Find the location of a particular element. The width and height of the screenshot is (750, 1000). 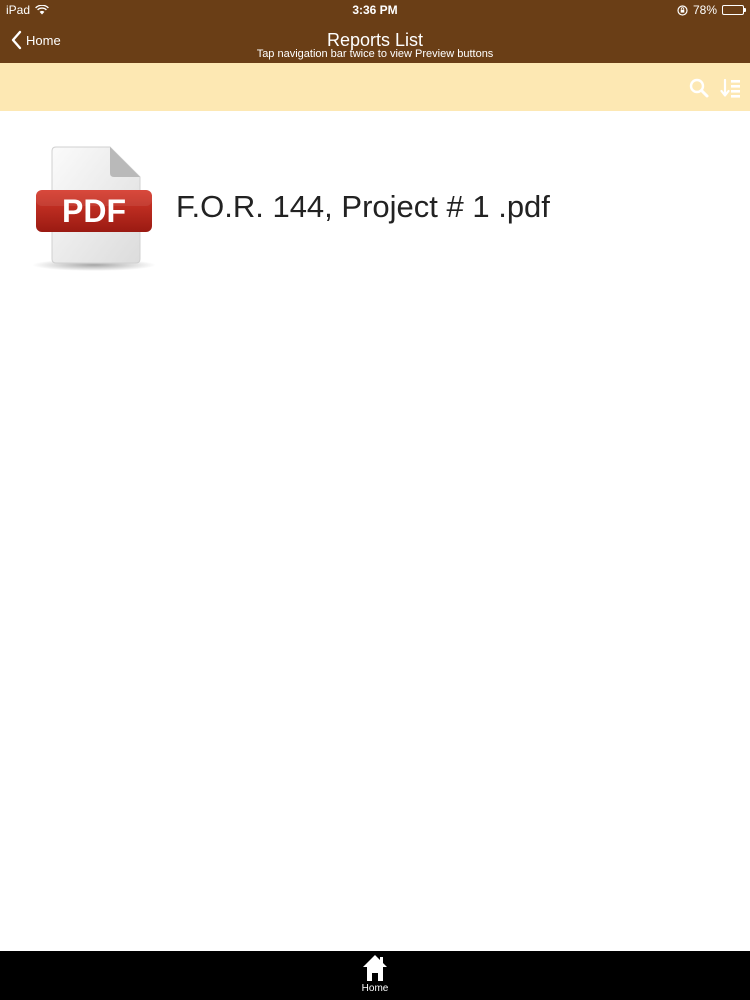

sort-button is located at coordinates (731, 88).